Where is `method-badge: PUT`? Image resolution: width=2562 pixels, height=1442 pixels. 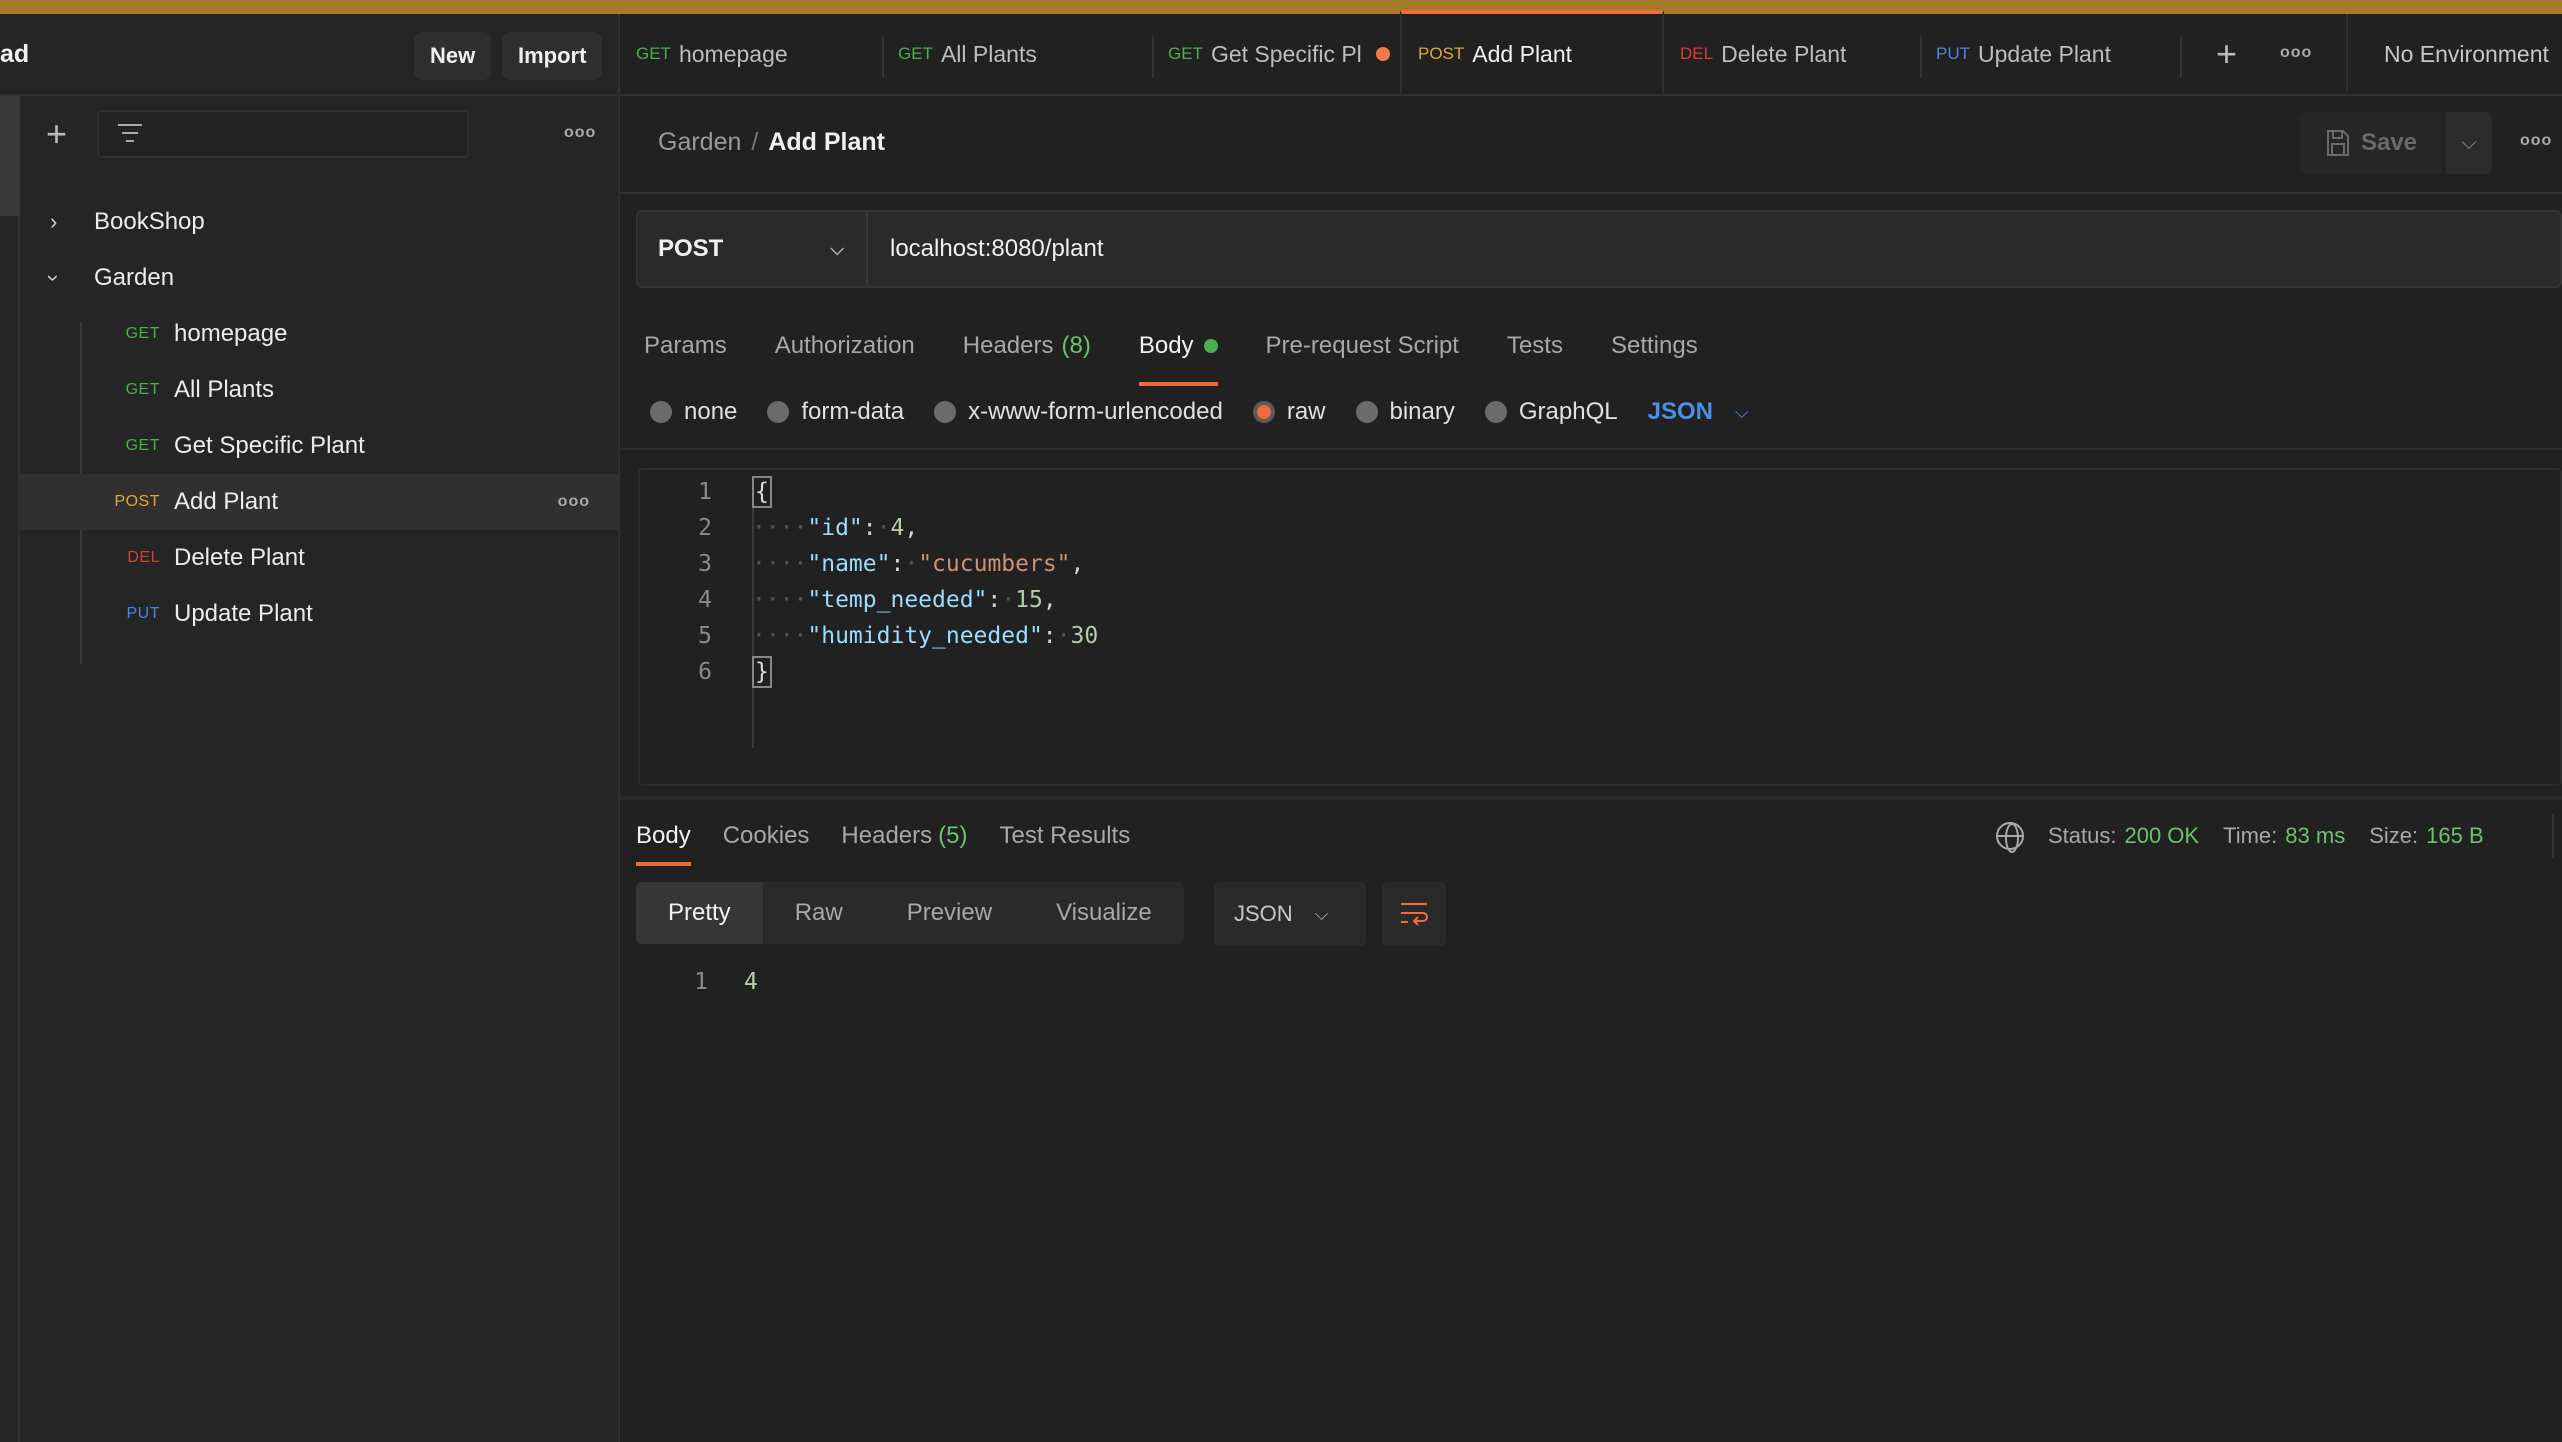
method-badge: PUT is located at coordinates (143, 613).